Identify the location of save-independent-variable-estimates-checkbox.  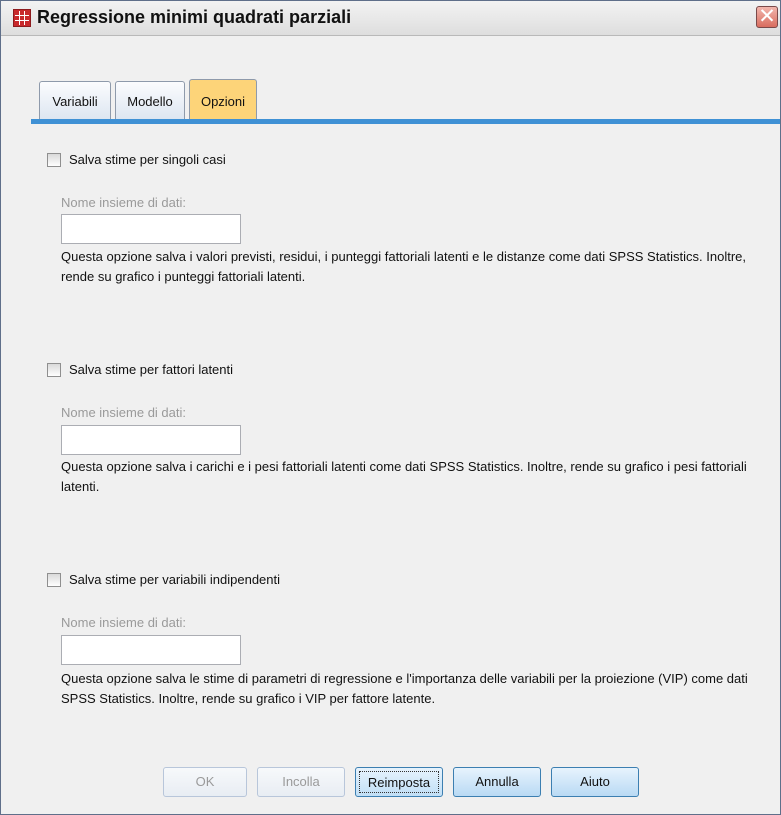
(54, 580).